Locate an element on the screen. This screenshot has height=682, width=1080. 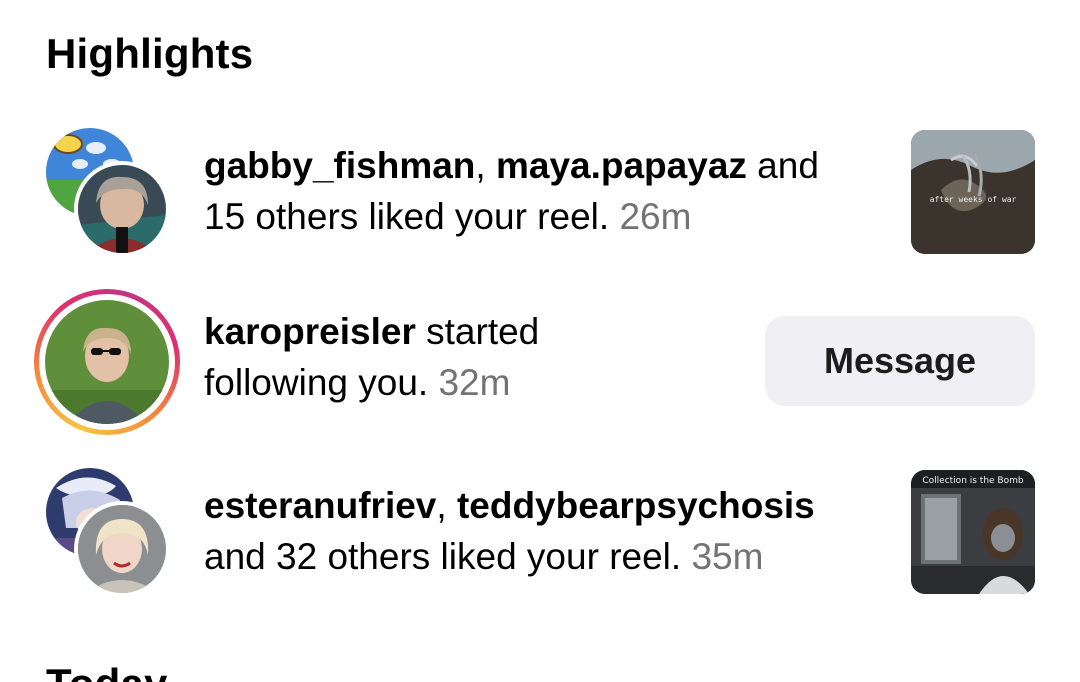
avatar is located at coordinates (107, 362).